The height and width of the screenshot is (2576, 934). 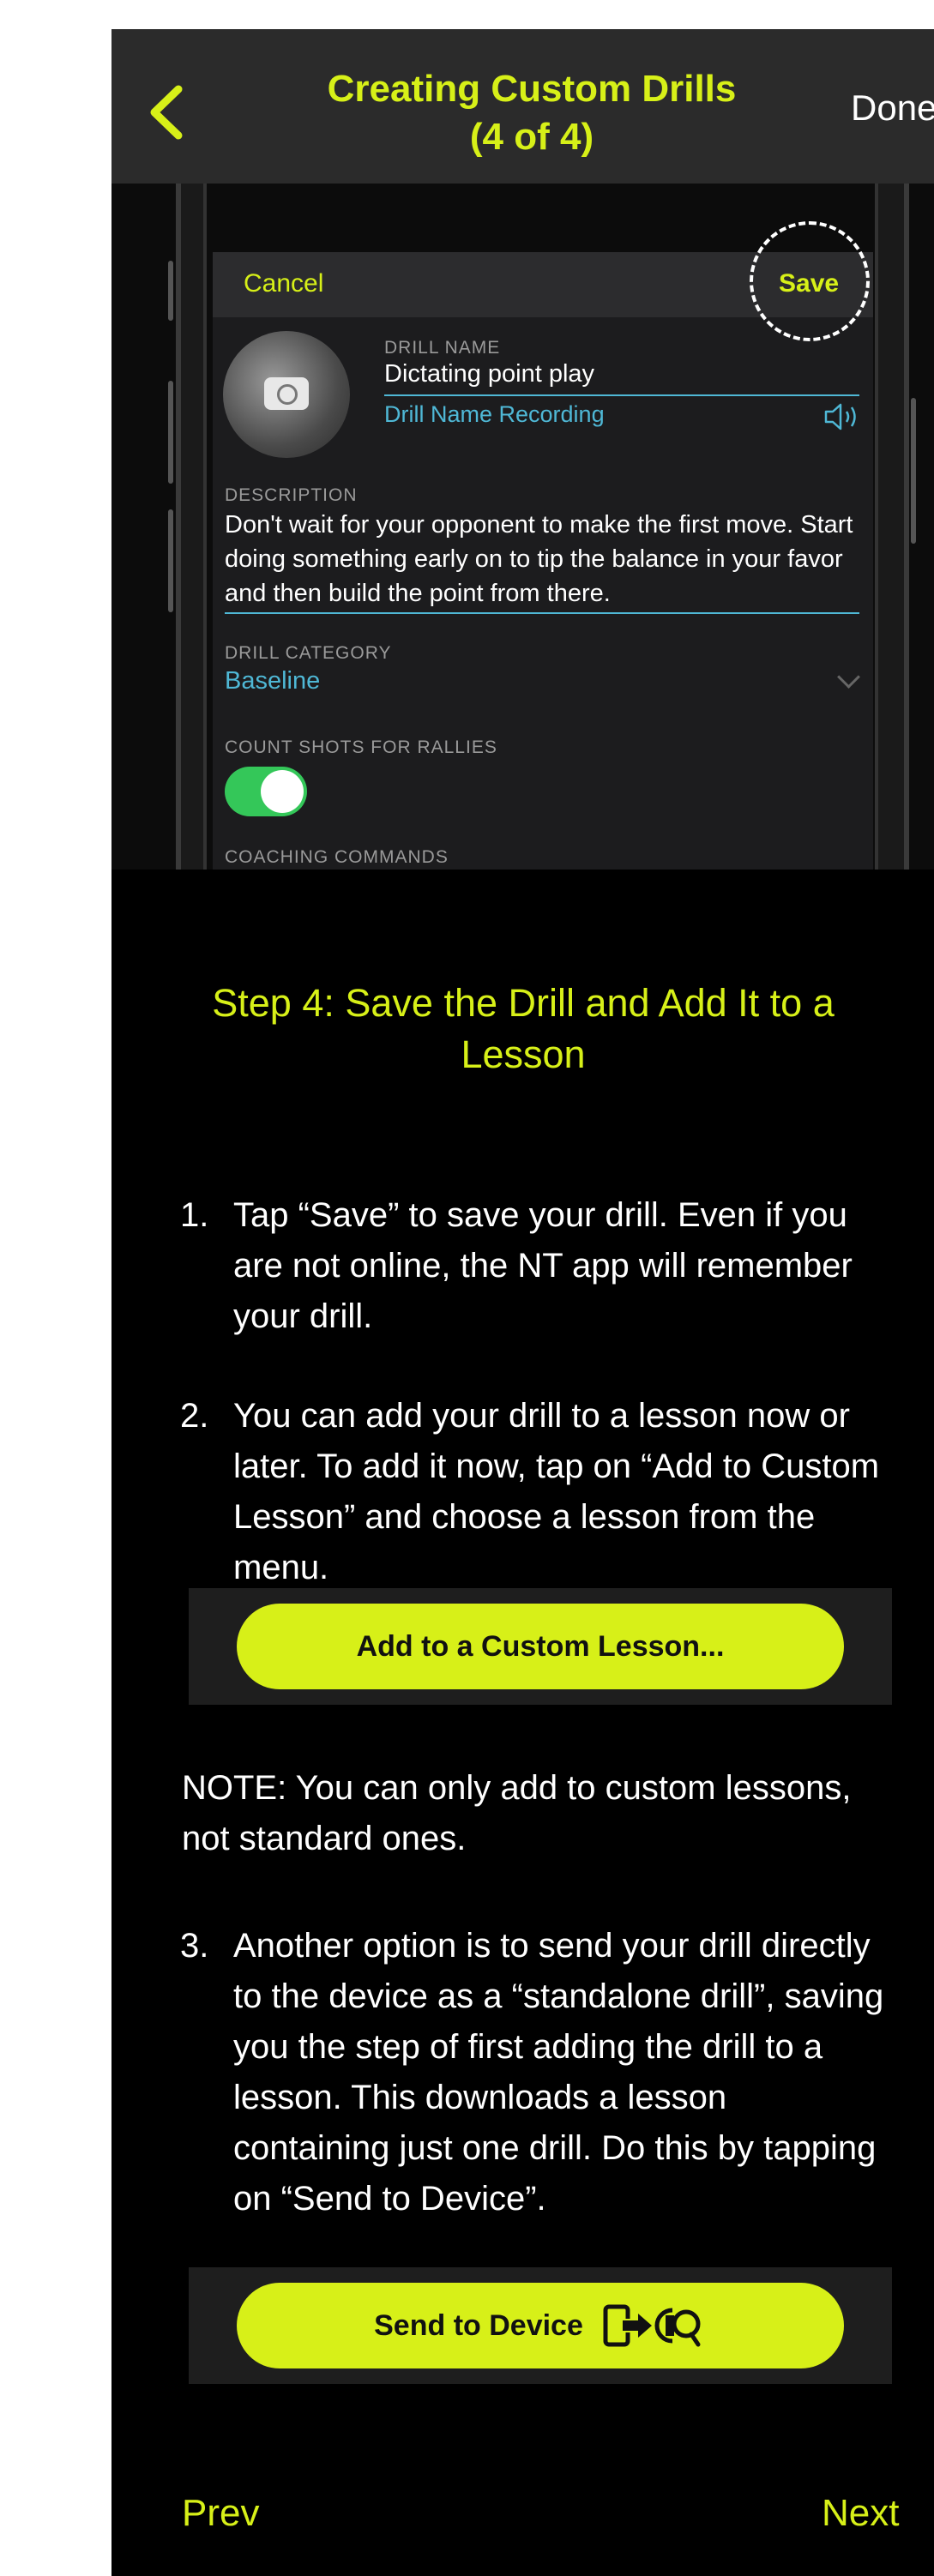 What do you see at coordinates (194, 1946) in the screenshot?
I see `list-number: 3.` at bounding box center [194, 1946].